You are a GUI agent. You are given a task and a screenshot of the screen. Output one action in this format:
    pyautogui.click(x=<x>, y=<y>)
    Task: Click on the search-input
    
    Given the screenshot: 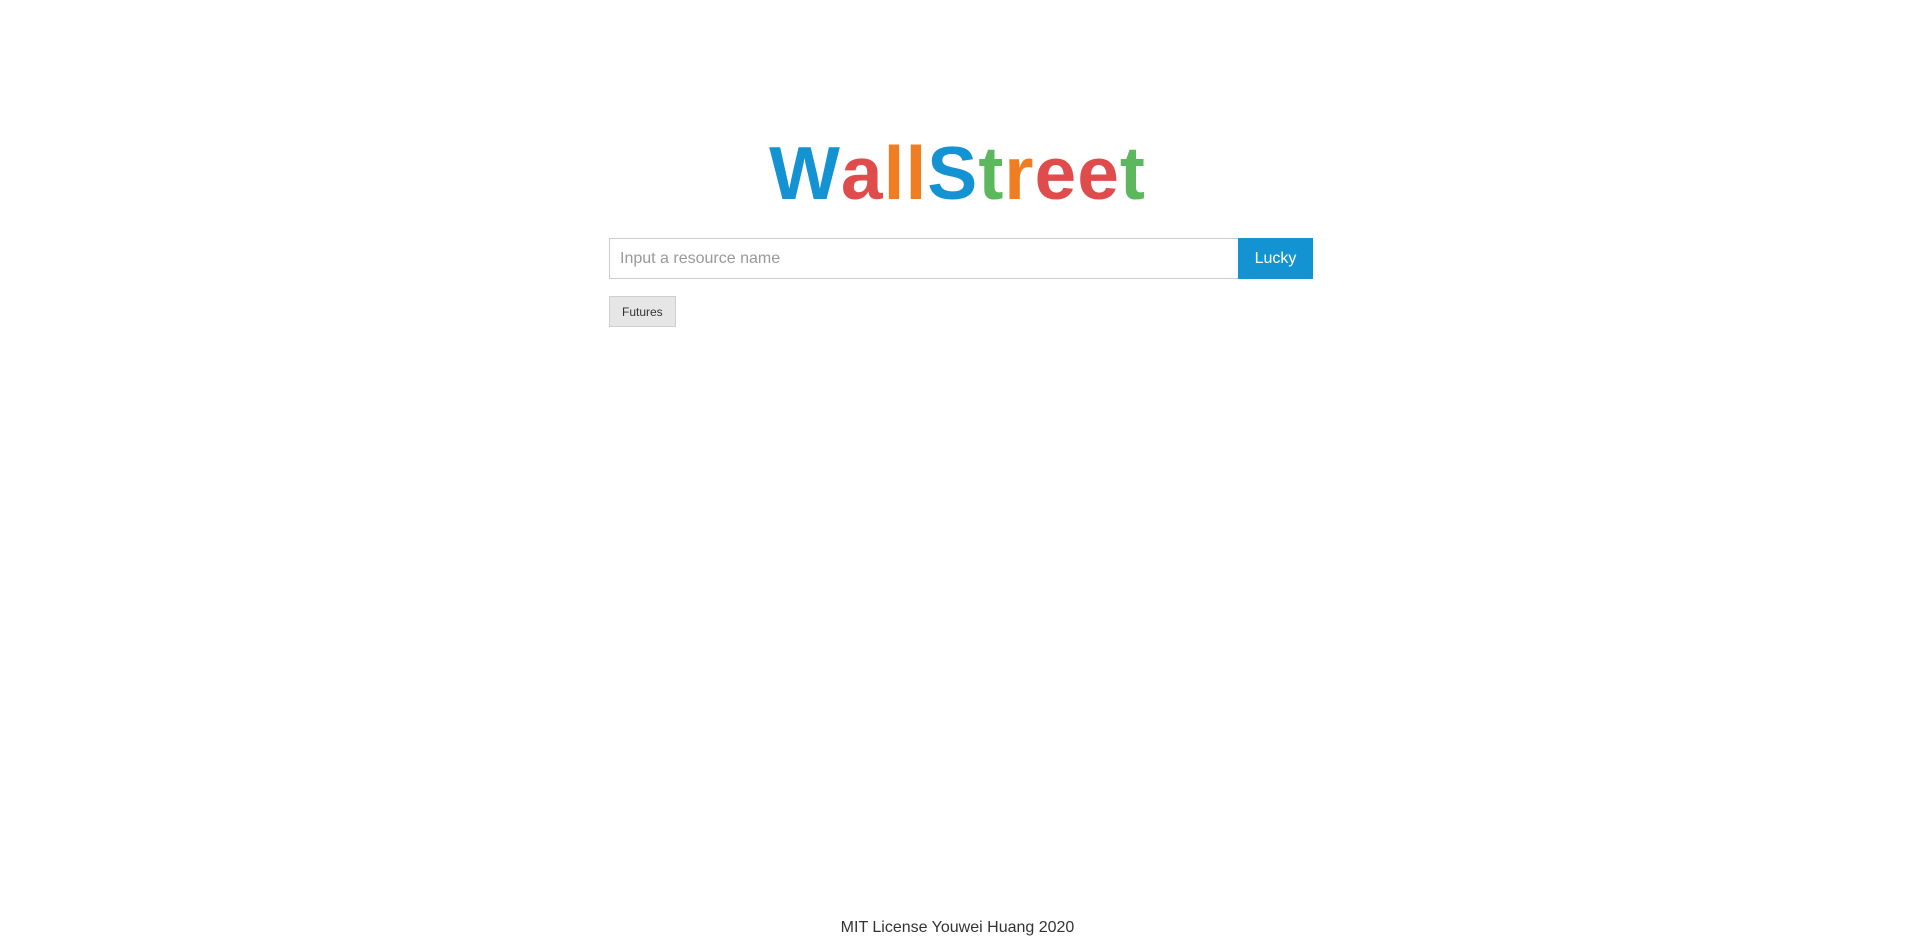 What is the action you would take?
    pyautogui.click(x=923, y=258)
    